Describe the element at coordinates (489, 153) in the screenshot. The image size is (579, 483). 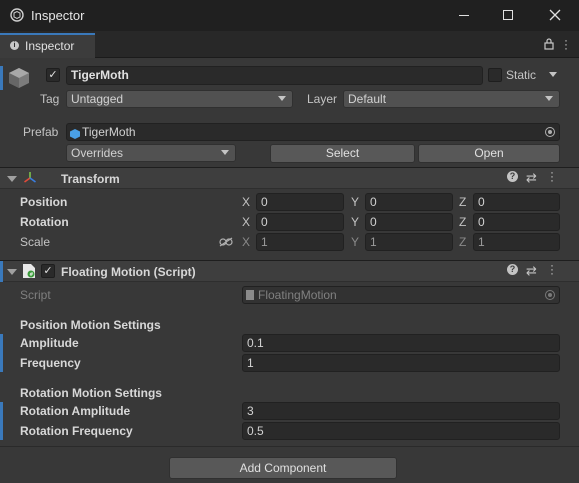
I see `open-button: Open` at that location.